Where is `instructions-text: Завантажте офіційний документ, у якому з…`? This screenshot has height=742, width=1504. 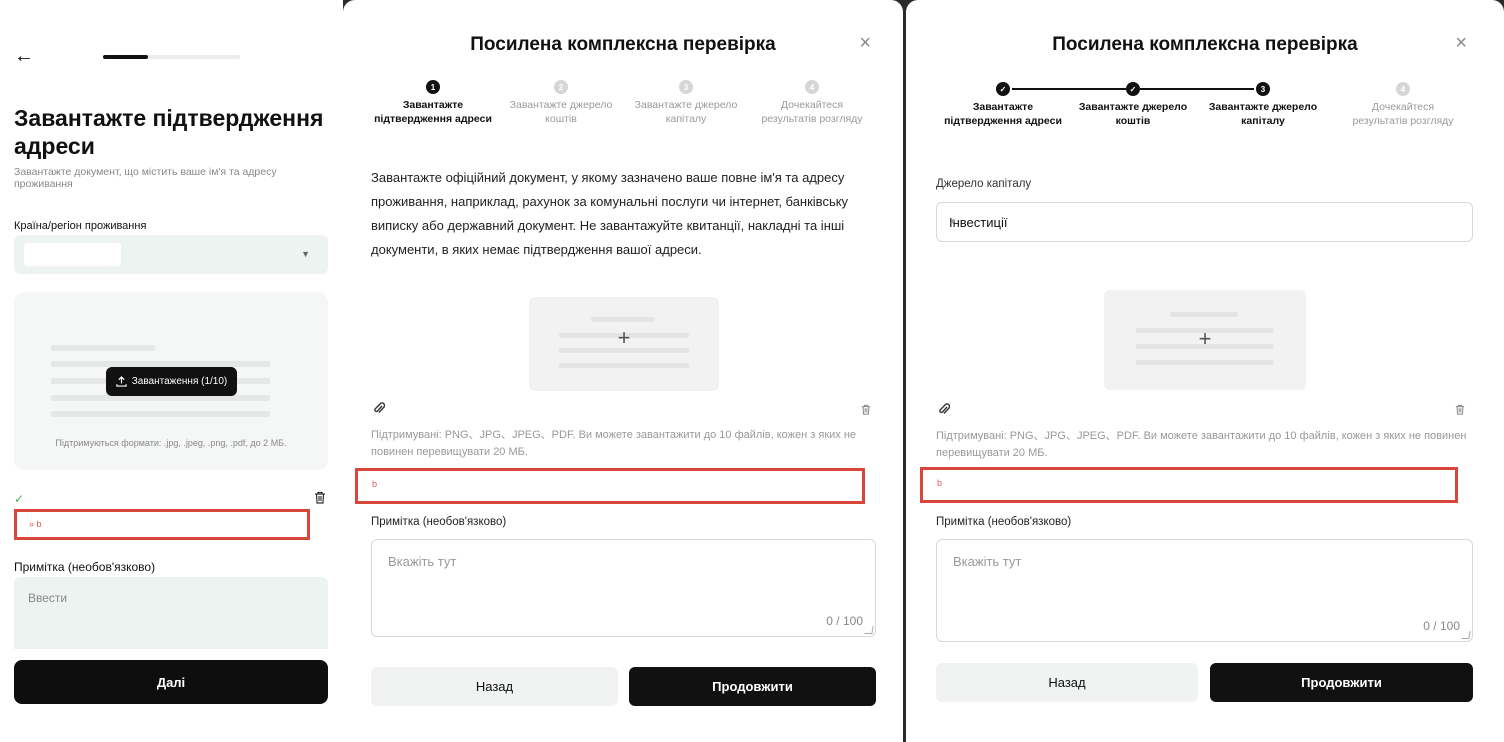 instructions-text: Завантажте офіційний документ, у якому з… is located at coordinates (610, 213).